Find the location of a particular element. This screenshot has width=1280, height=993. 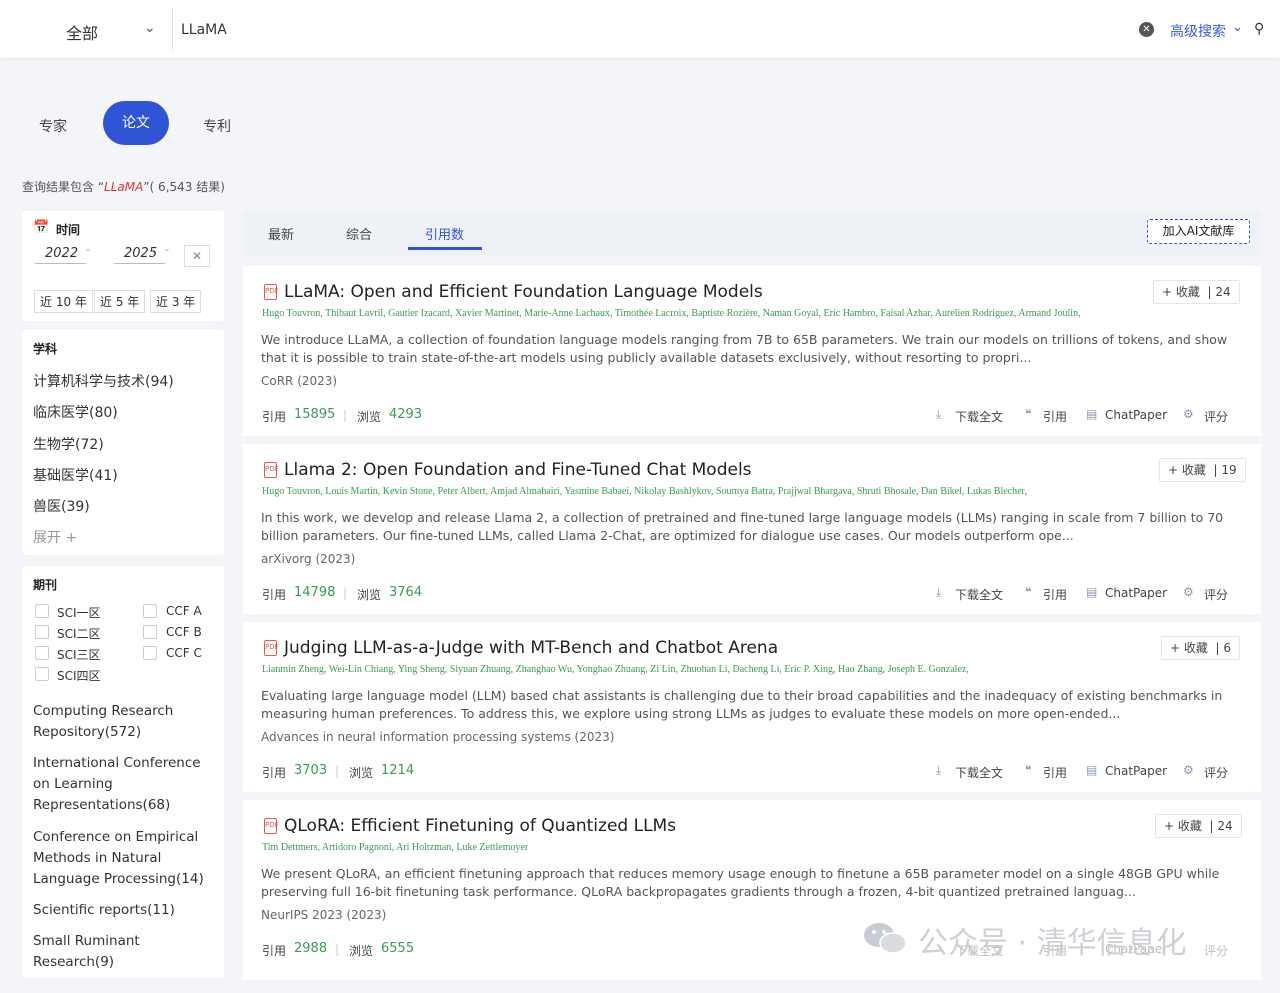

advanced-search-link: 高级搜索 is located at coordinates (1198, 31).